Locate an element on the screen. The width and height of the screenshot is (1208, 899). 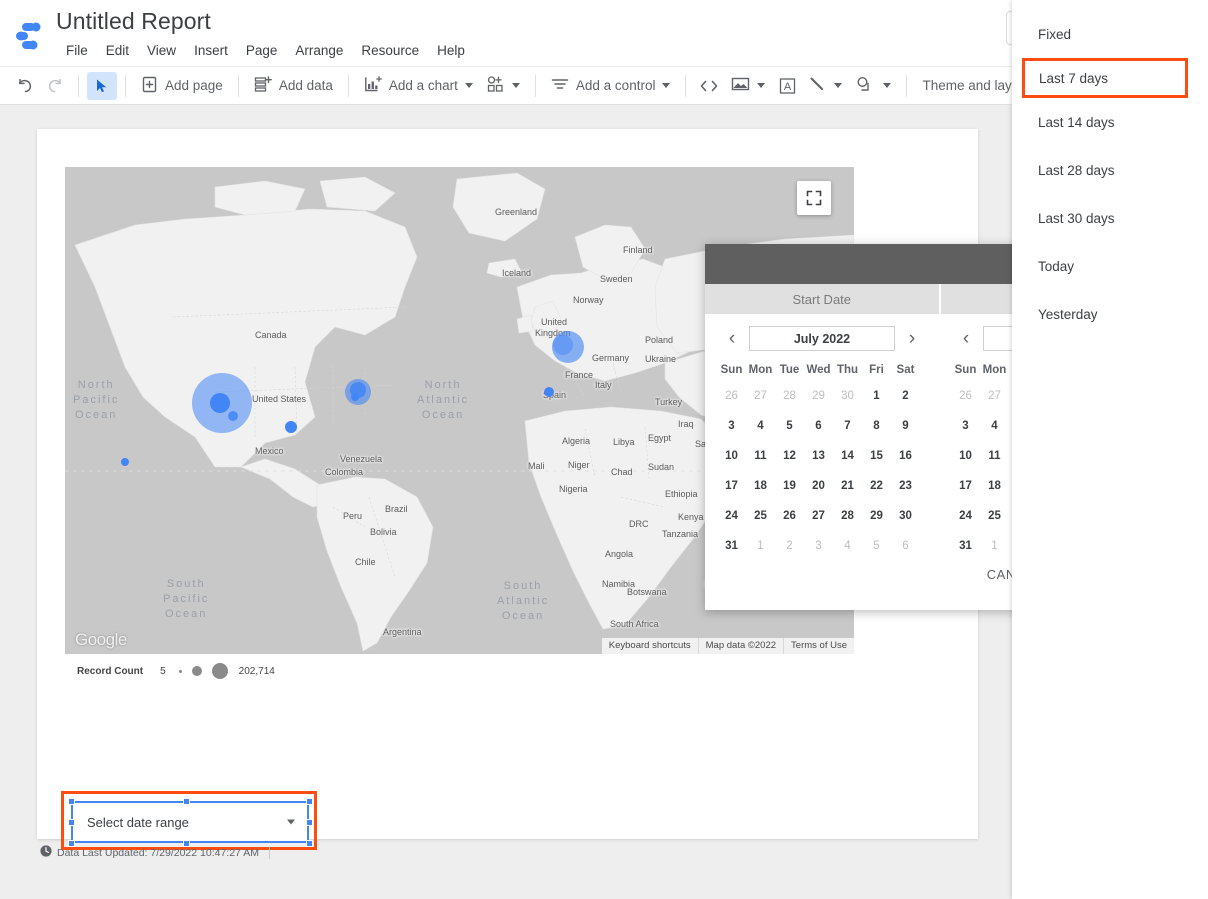
fullscreen-expand-icon is located at coordinates (814, 198).